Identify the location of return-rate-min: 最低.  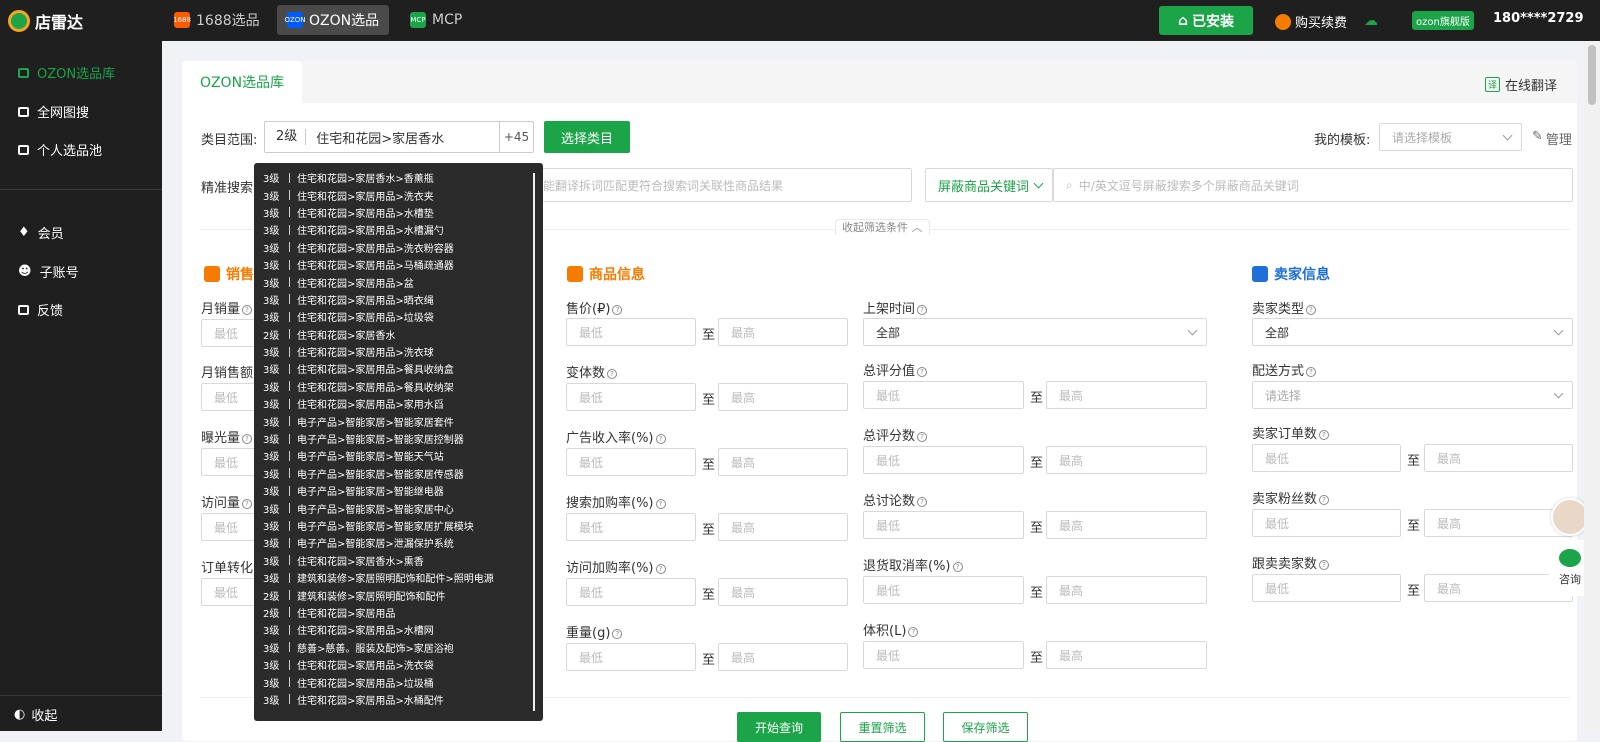
(943, 590).